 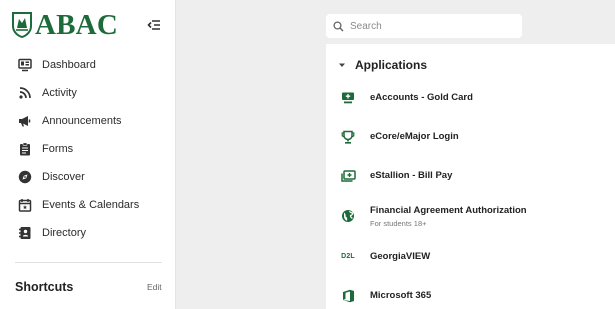 I want to click on sidebar-item-events-calendars: Events & Calendars, so click(x=88, y=205).